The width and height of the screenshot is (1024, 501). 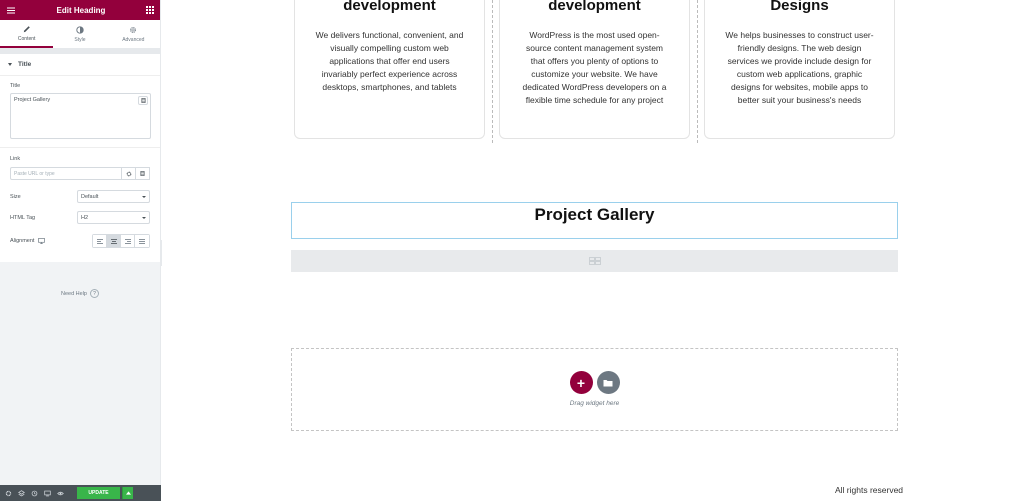 I want to click on align-right-icon, so click(x=127, y=241).